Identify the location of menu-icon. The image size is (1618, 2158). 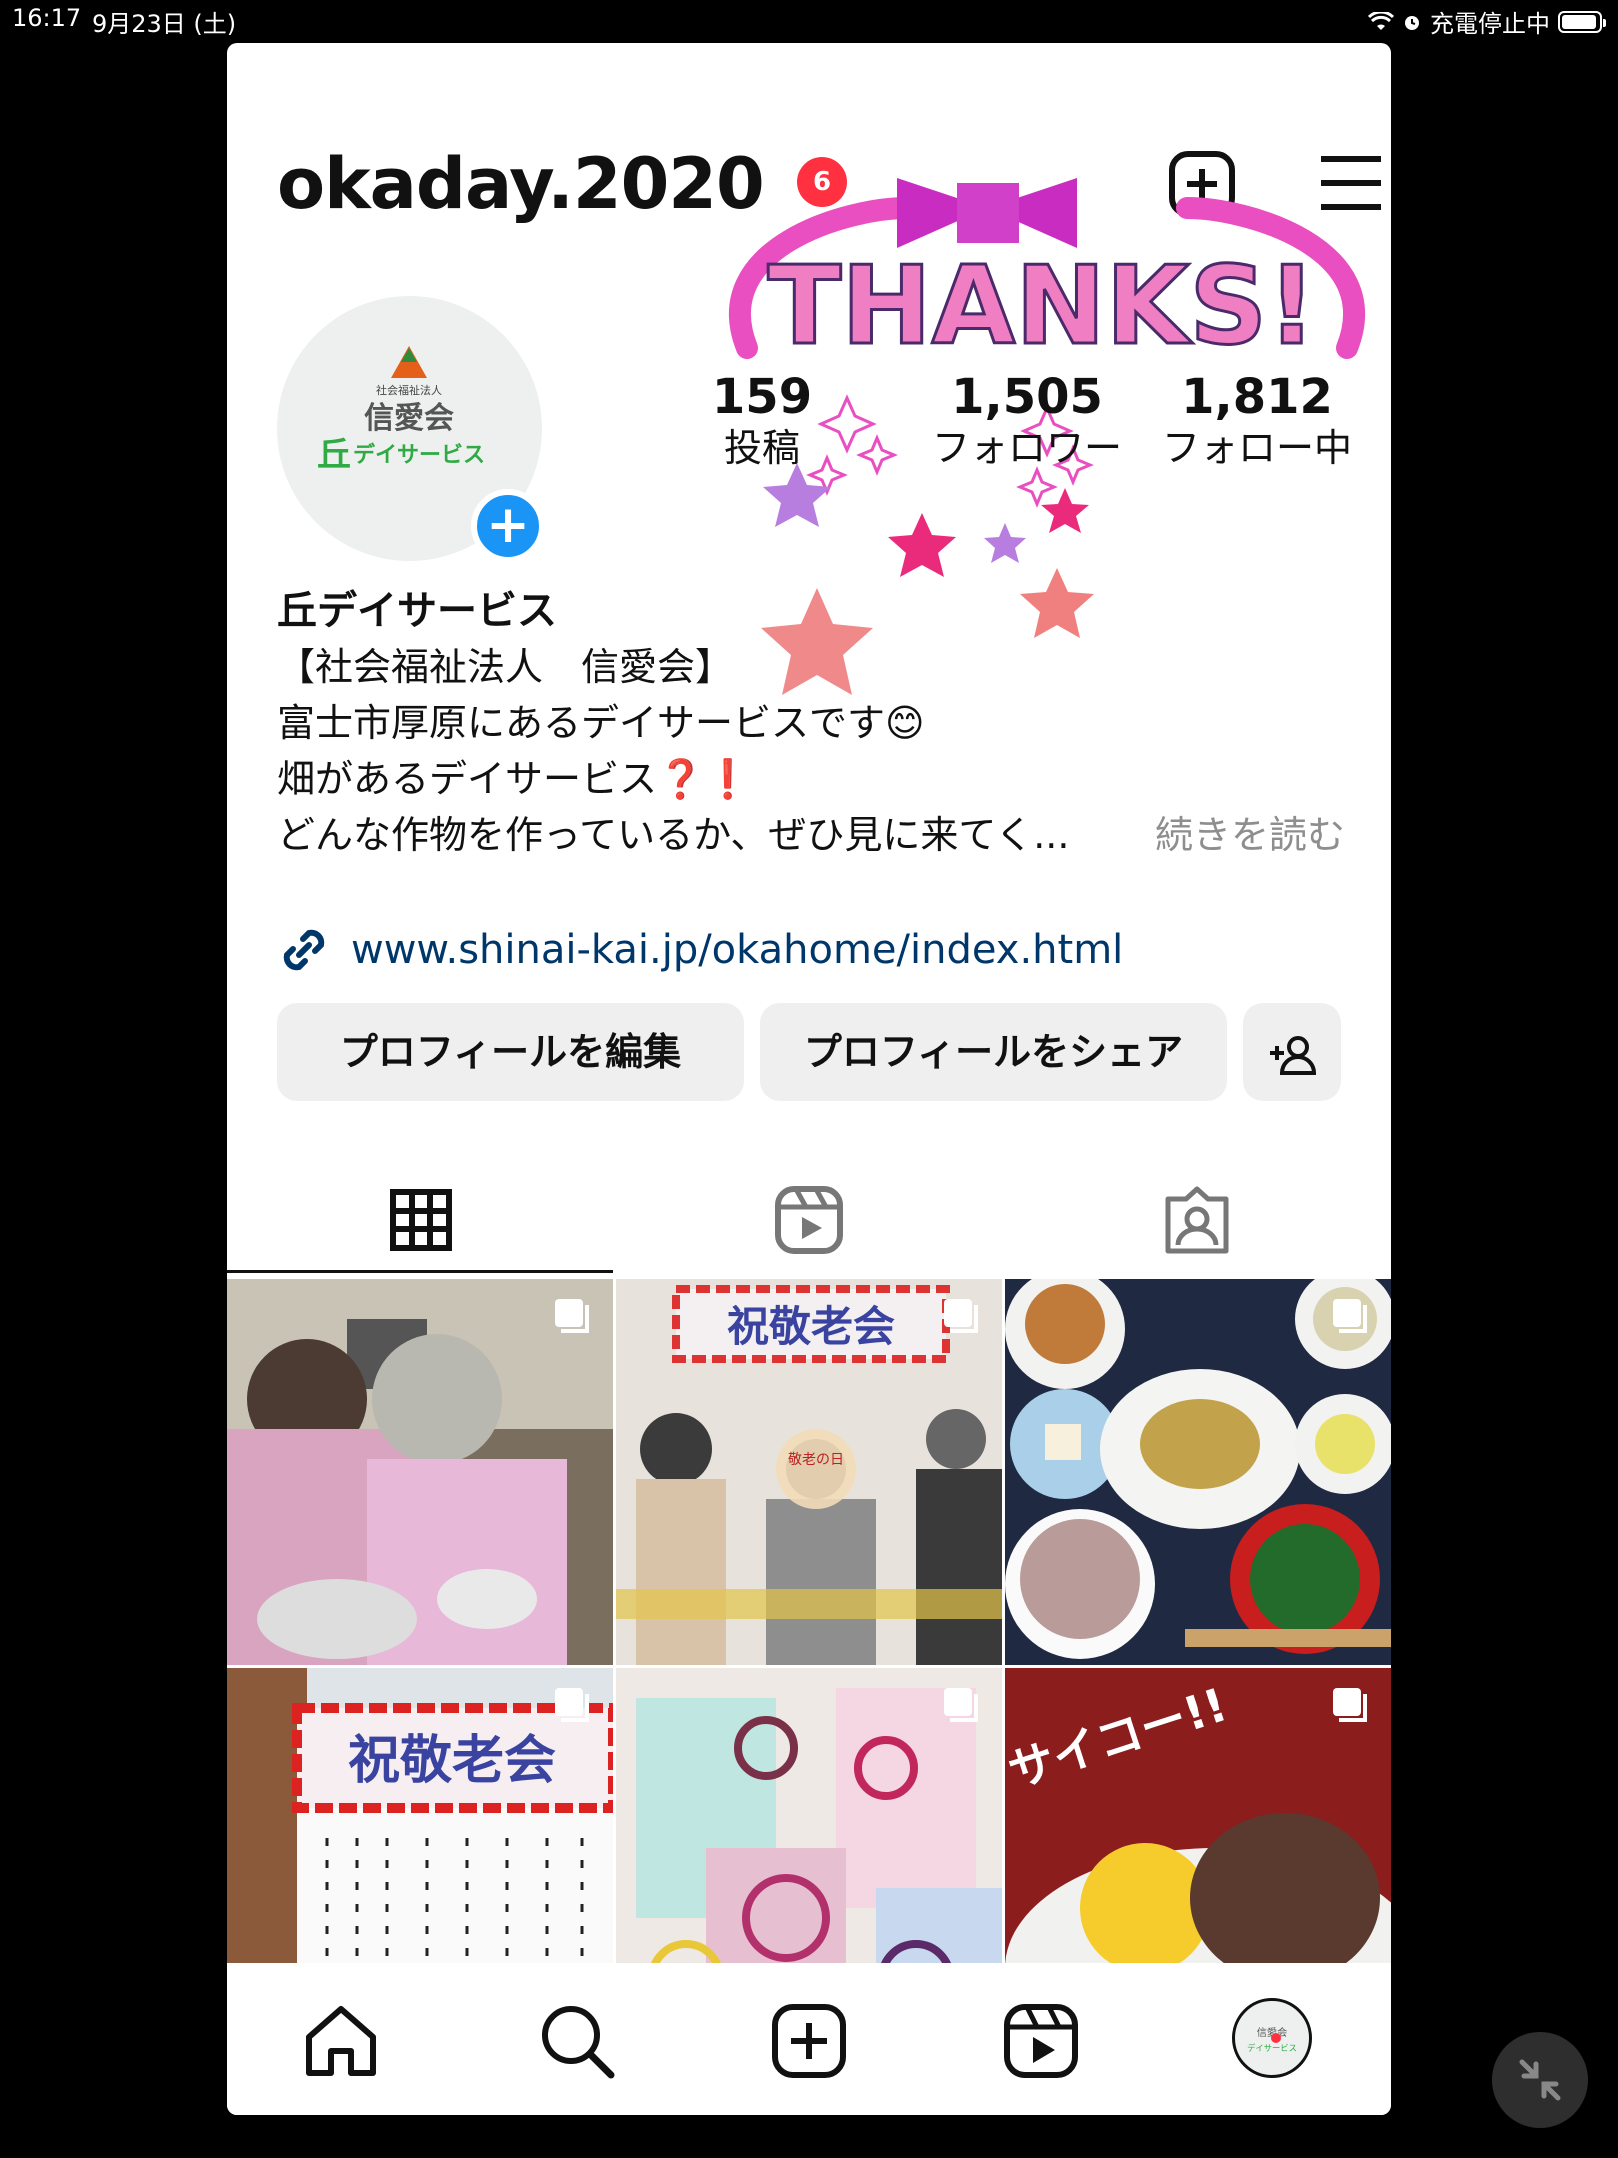
(1351, 183).